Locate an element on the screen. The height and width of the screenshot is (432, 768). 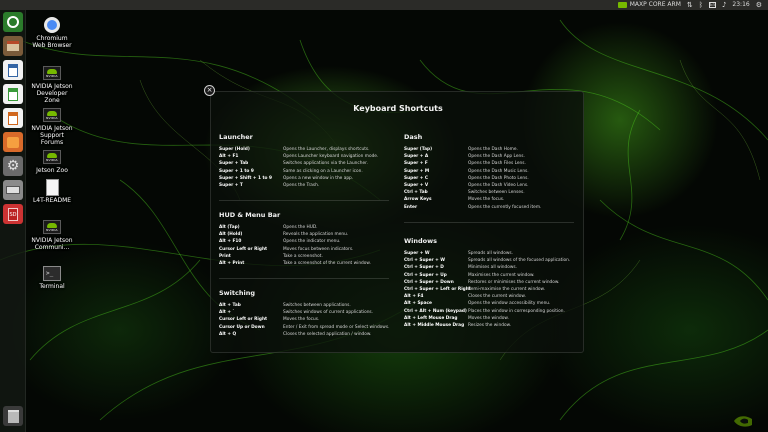
shortcut-desc: Take a screenshot of the current window. is located at coordinates (327, 263).